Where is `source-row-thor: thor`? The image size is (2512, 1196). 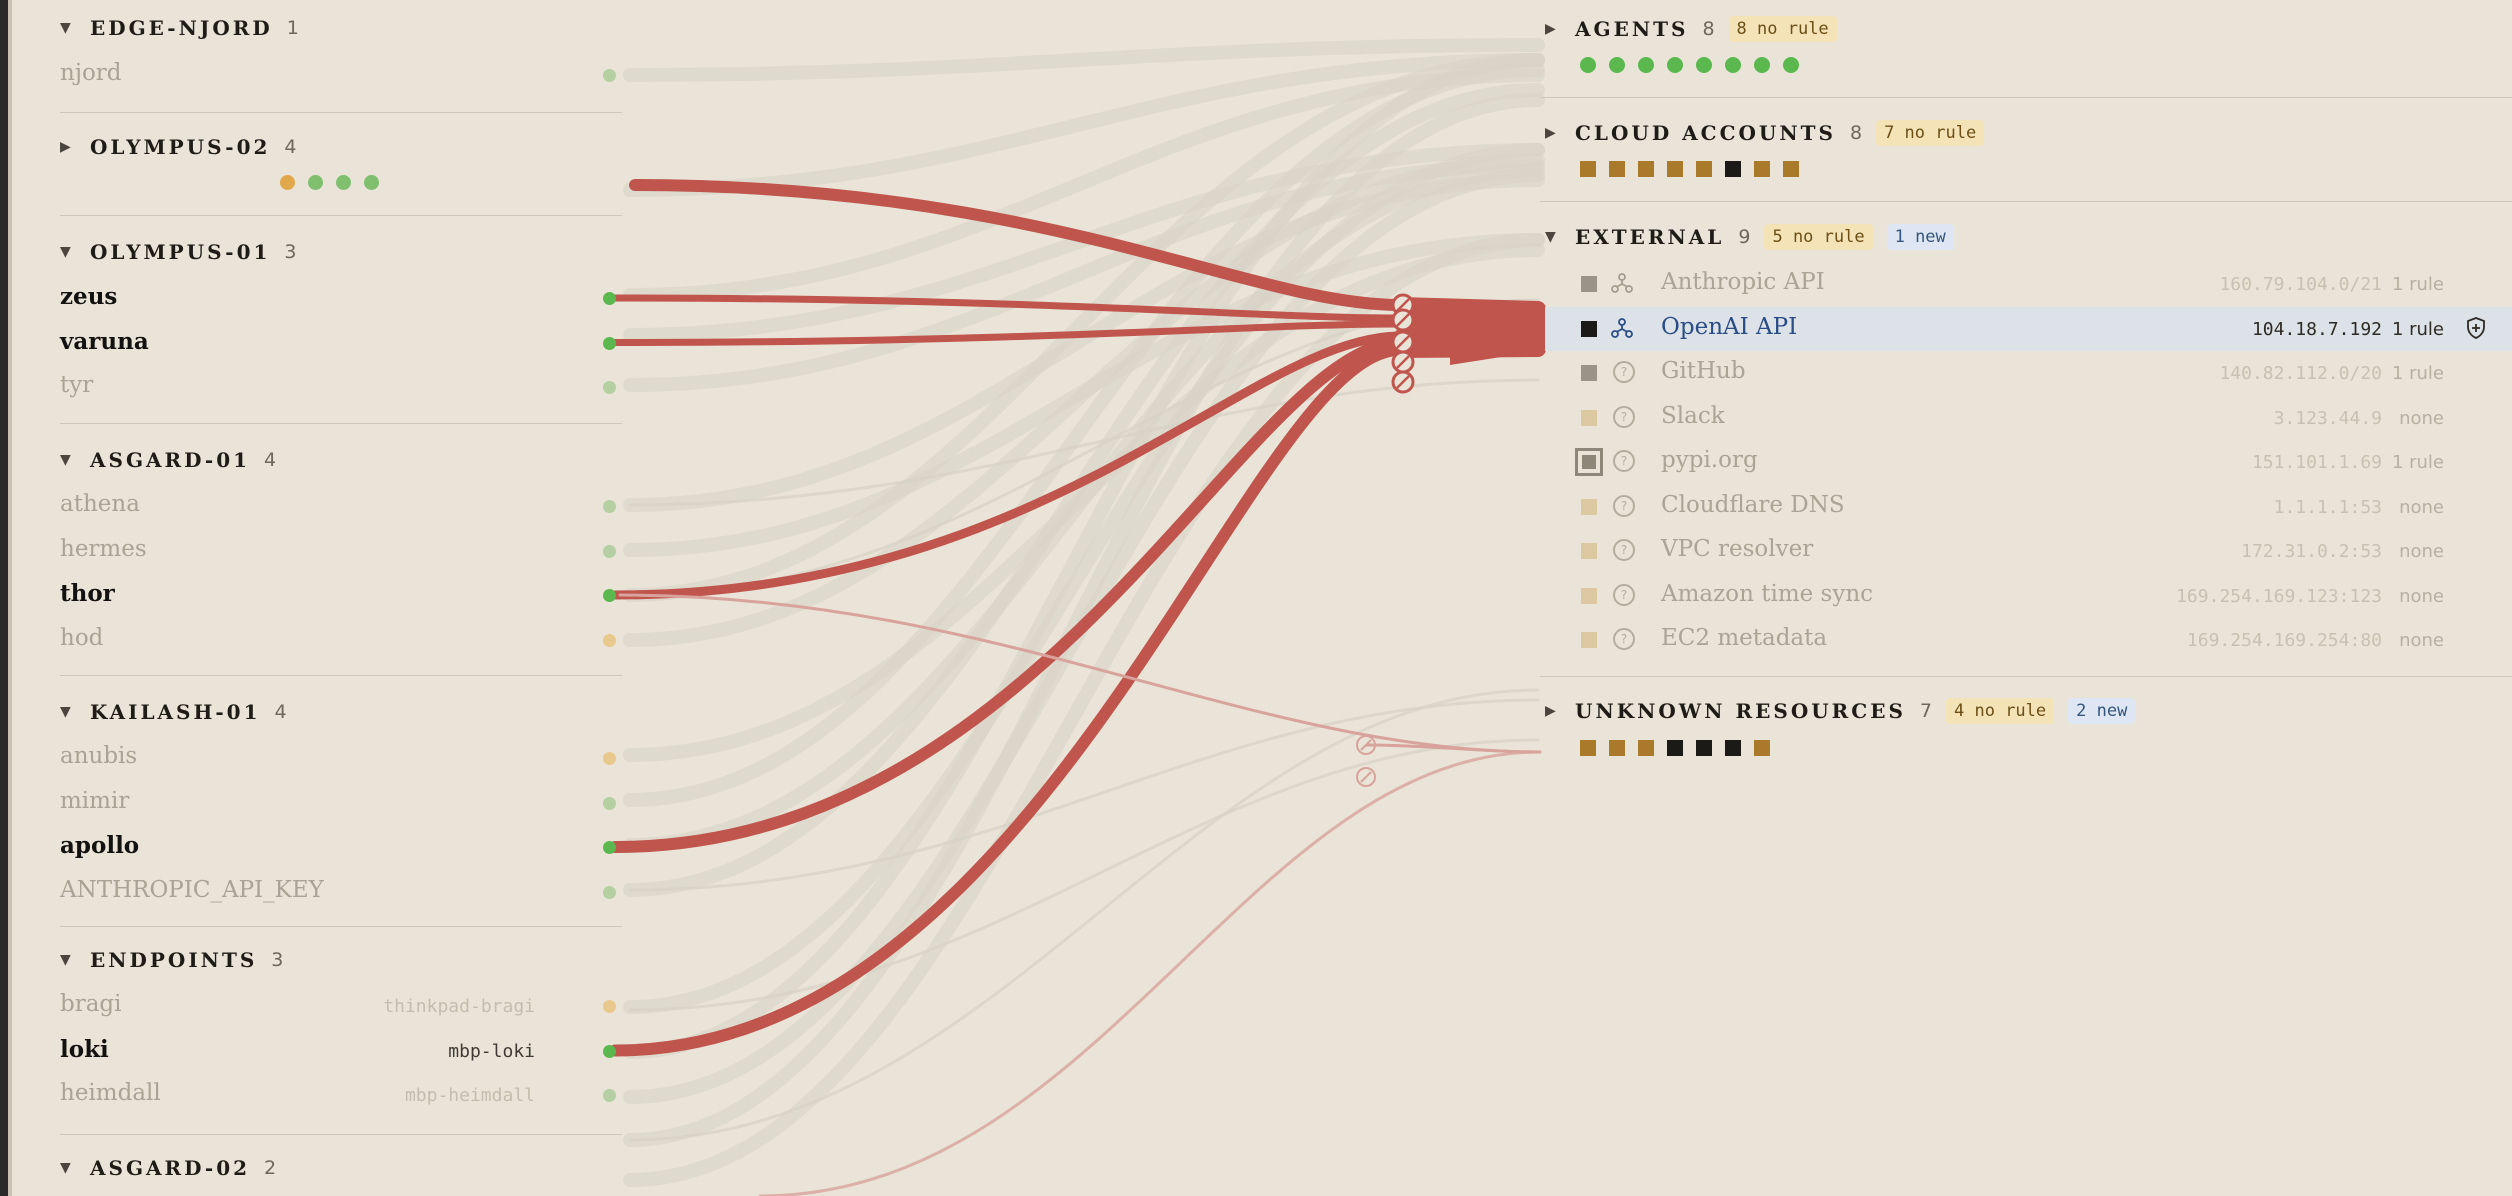 source-row-thor: thor is located at coordinates (340, 594).